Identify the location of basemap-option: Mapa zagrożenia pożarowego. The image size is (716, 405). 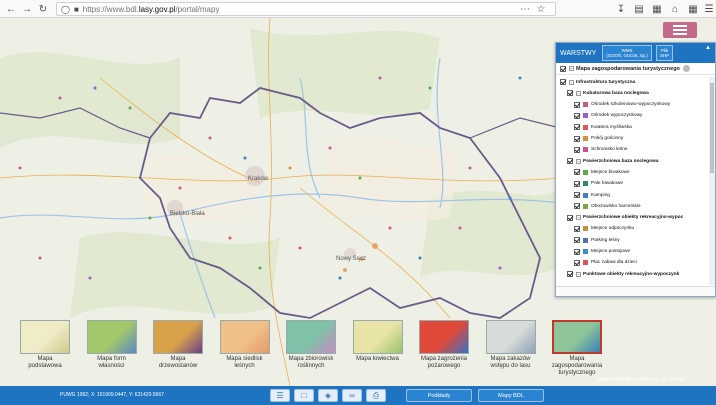
(444, 356).